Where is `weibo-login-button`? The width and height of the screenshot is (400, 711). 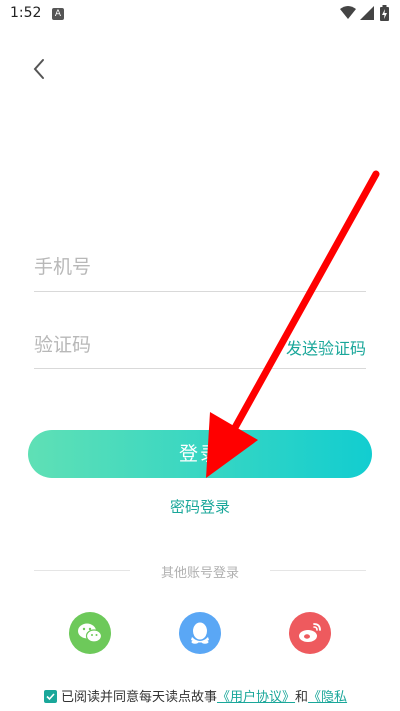 weibo-login-button is located at coordinates (310, 633).